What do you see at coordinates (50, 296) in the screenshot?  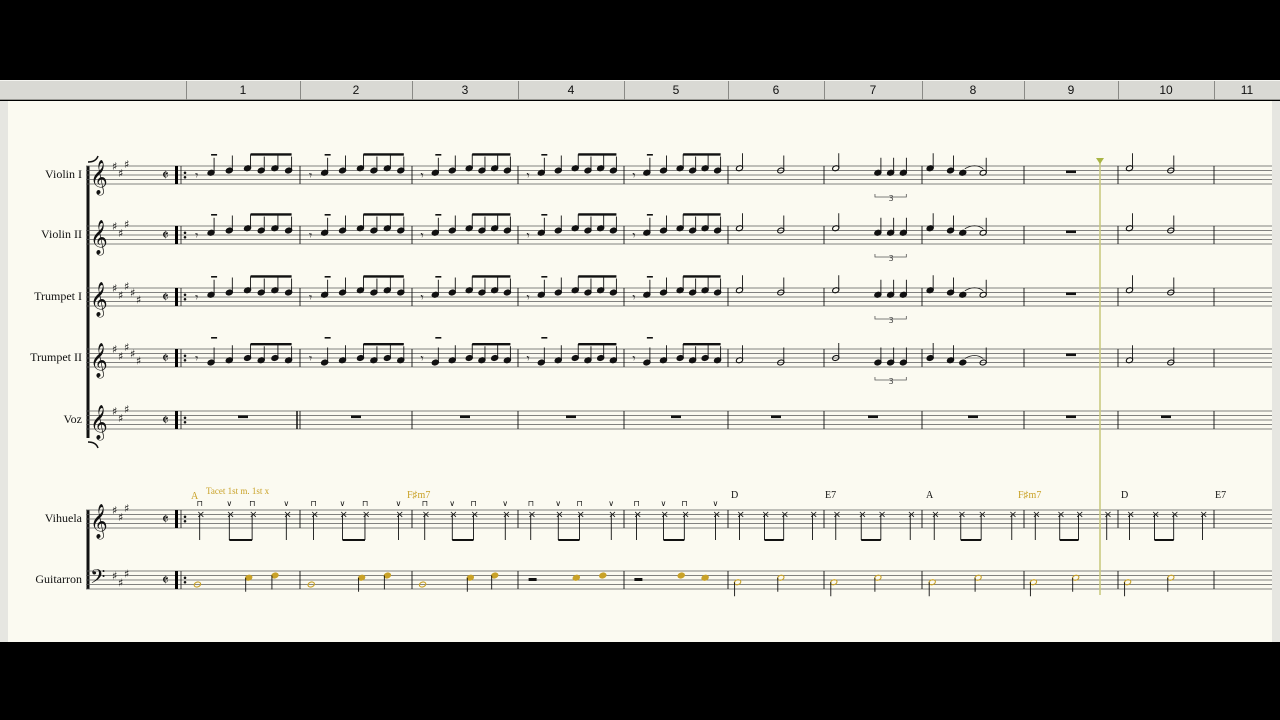 I see `instrument-name-trumpet1: Trumpet I` at bounding box center [50, 296].